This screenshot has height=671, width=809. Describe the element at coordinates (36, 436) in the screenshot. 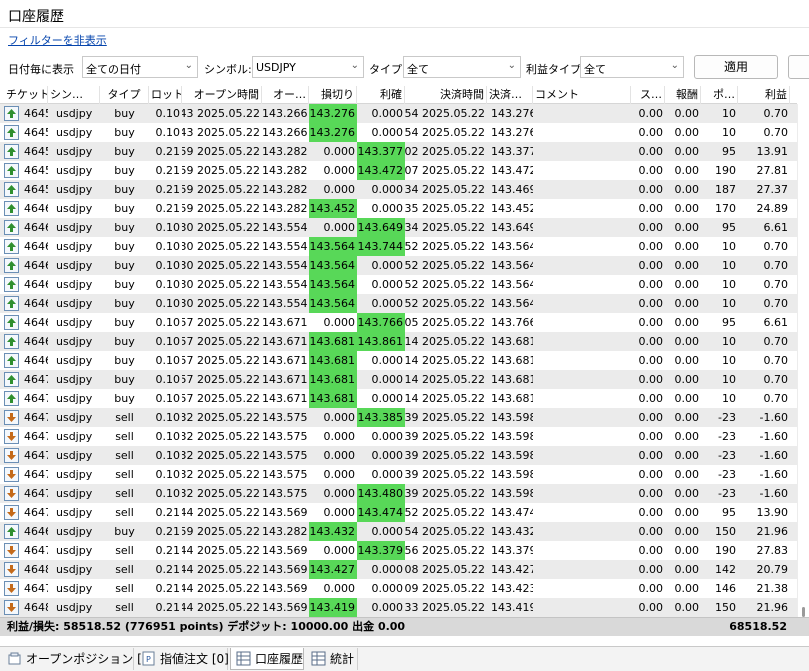

I see `cell-ticket: 4647` at that location.